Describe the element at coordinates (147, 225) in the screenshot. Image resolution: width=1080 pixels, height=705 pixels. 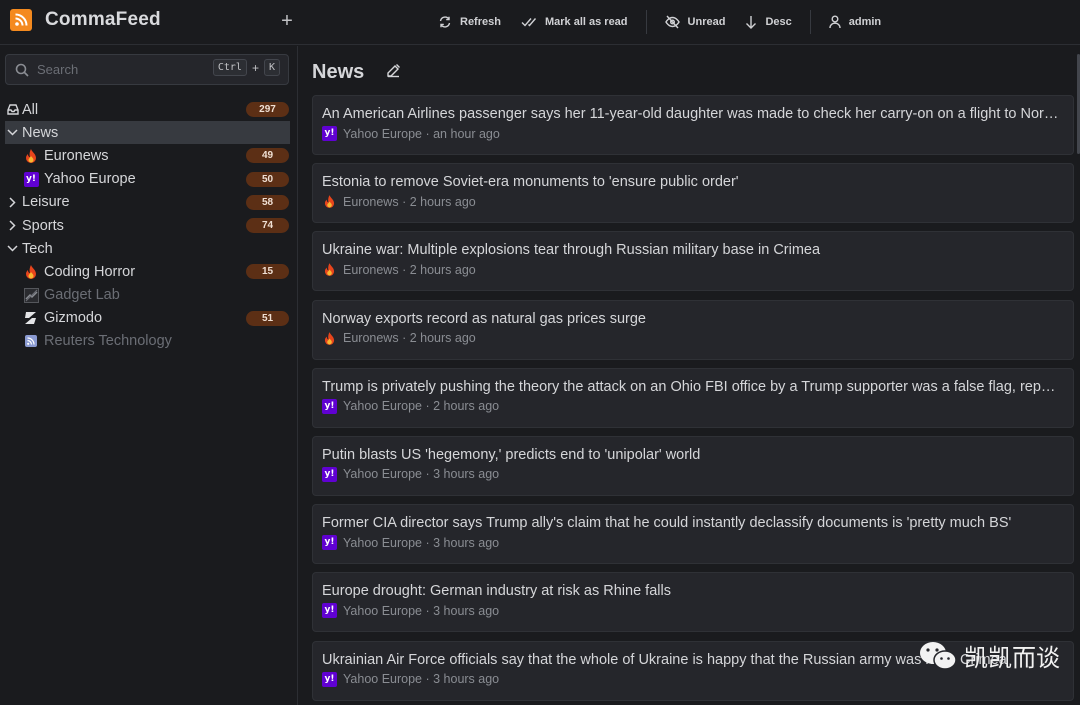
I see `tree-item-sports: Sports 74` at that location.